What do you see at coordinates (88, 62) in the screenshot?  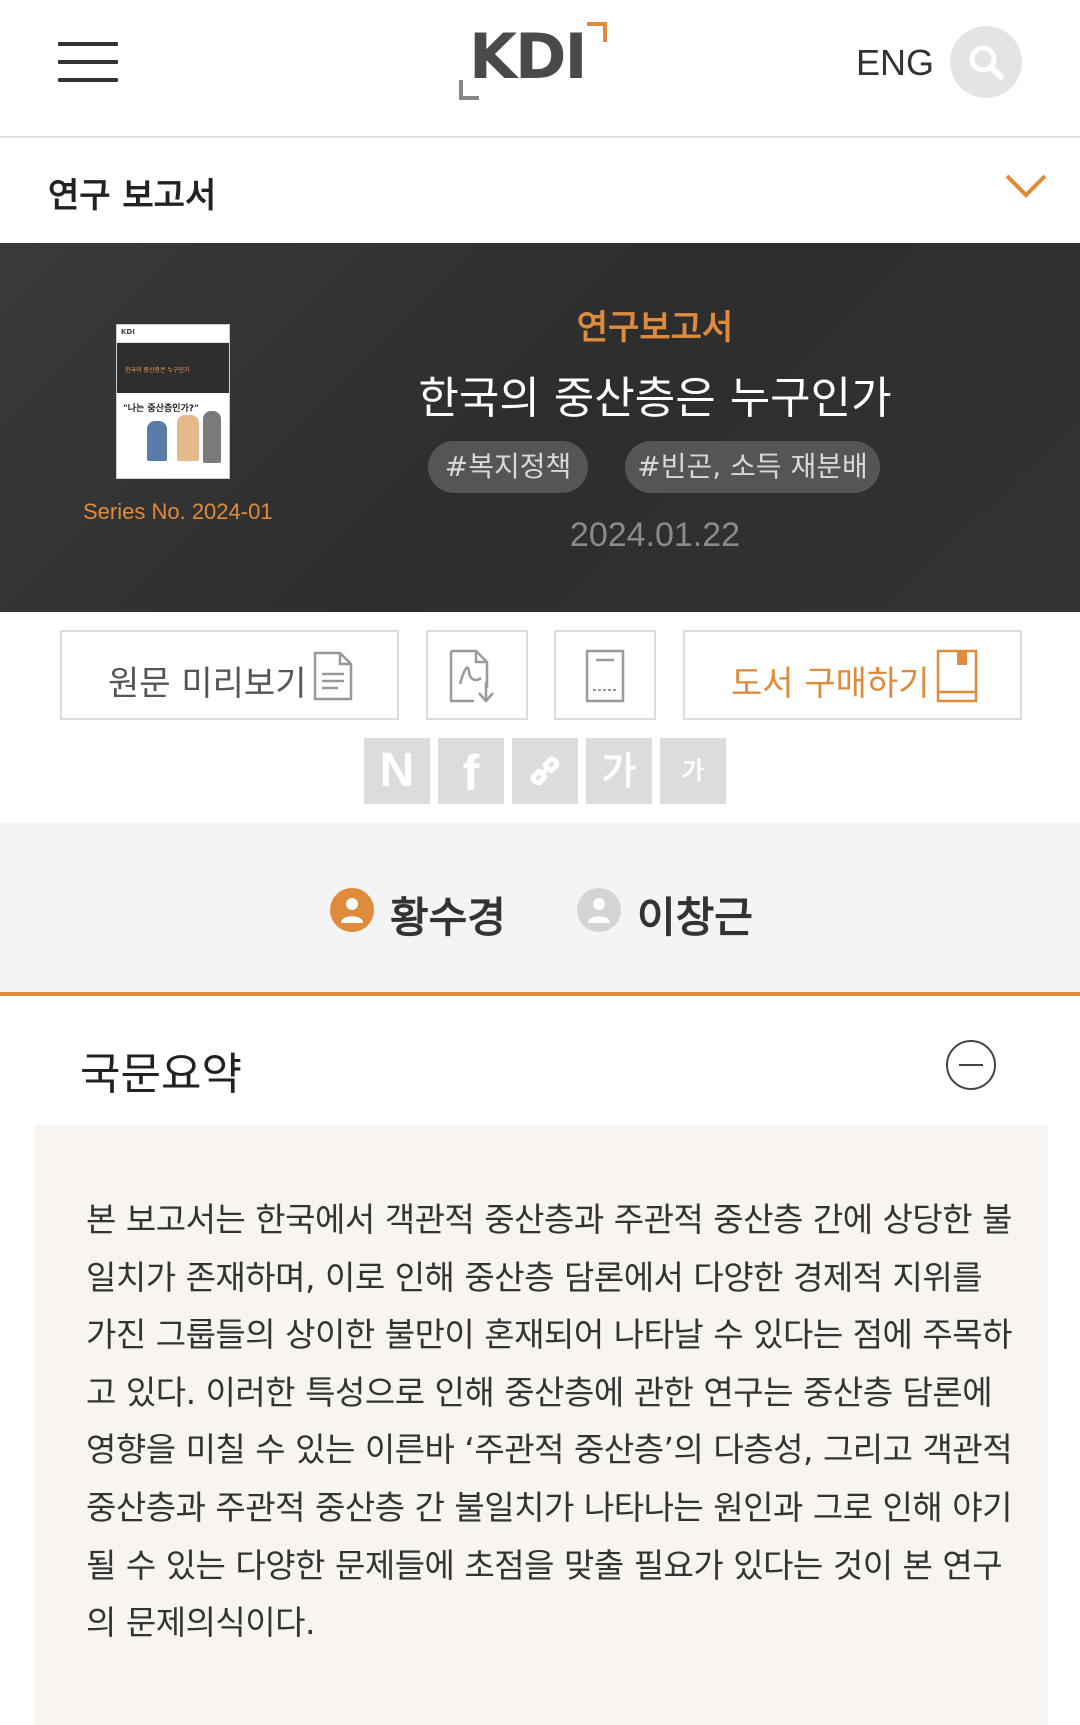 I see `hamburger-menu-icon` at bounding box center [88, 62].